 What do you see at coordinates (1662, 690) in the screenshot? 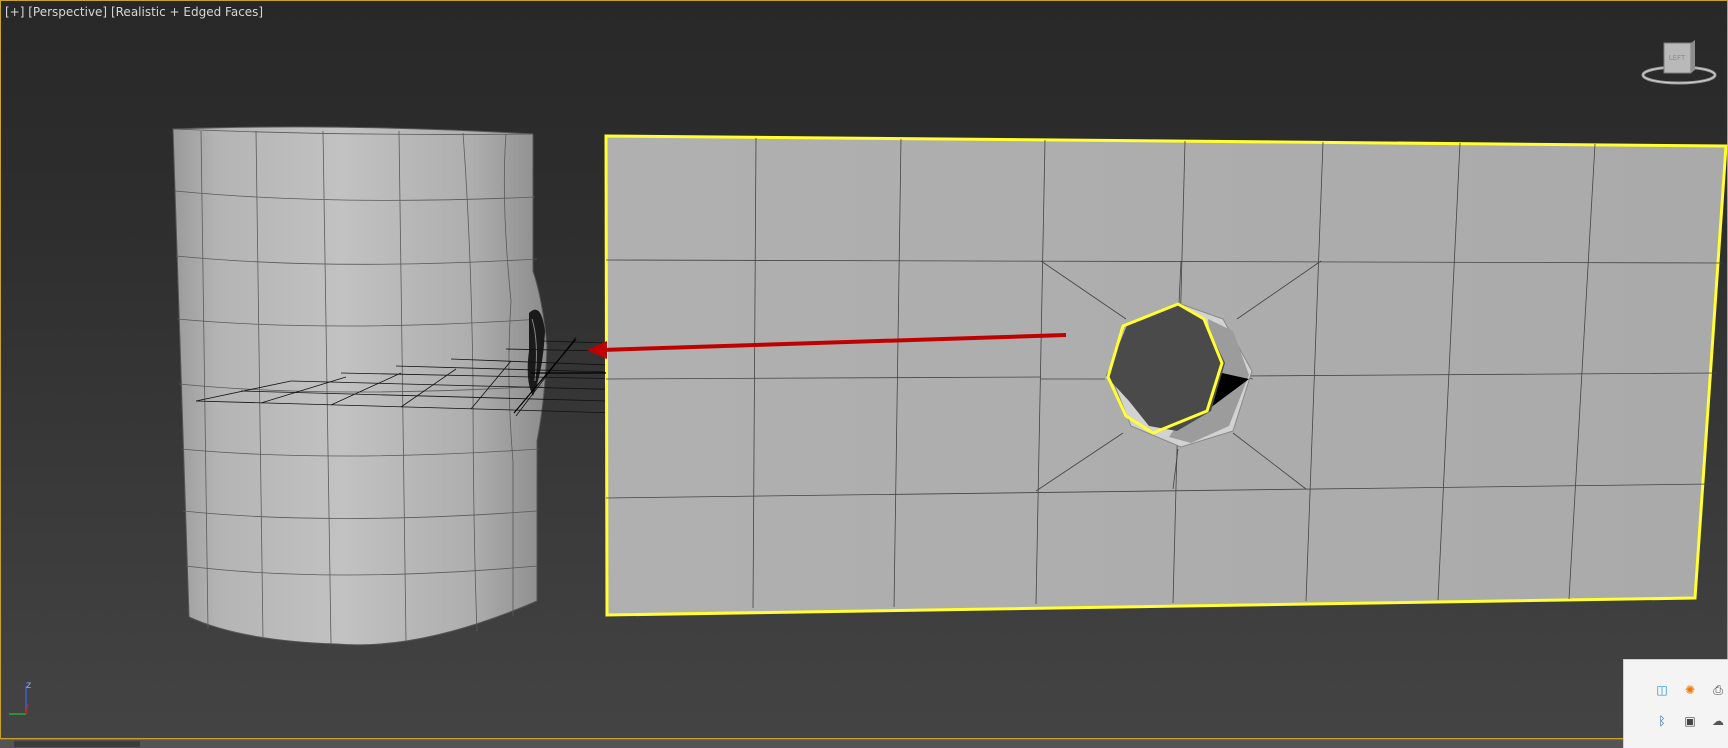
I see `app-icon: ◫` at bounding box center [1662, 690].